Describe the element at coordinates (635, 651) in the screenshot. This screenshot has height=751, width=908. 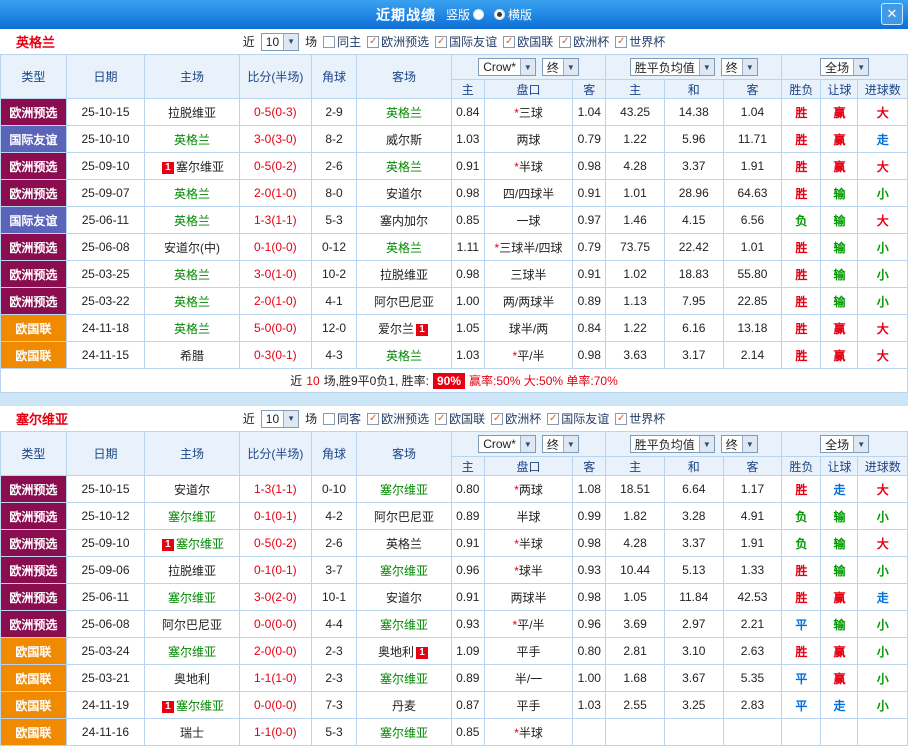
I see `cell-mean-home: 2.81` at that location.